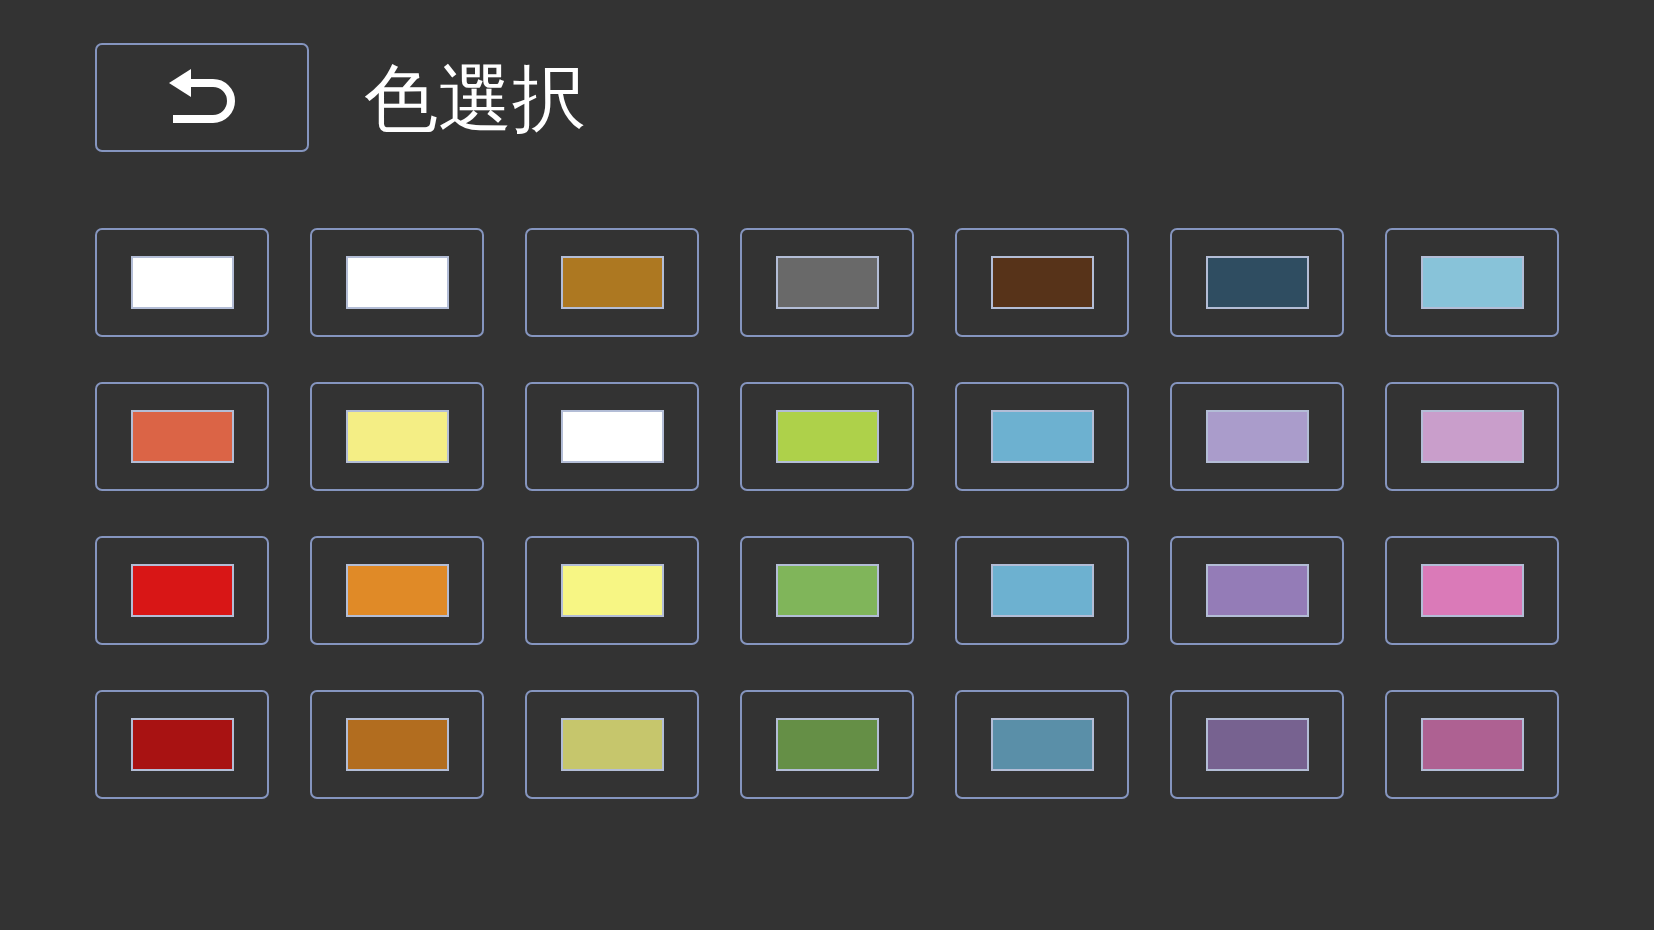  What do you see at coordinates (202, 97) in the screenshot?
I see `back-button` at bounding box center [202, 97].